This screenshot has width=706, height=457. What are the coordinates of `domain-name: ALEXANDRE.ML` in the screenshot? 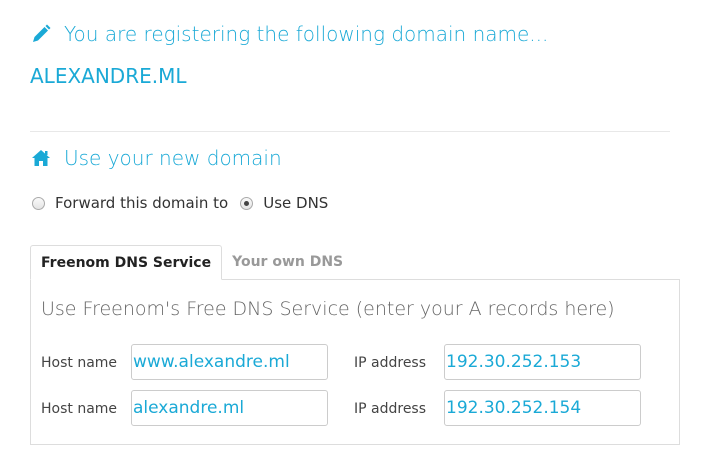 It's located at (108, 76).